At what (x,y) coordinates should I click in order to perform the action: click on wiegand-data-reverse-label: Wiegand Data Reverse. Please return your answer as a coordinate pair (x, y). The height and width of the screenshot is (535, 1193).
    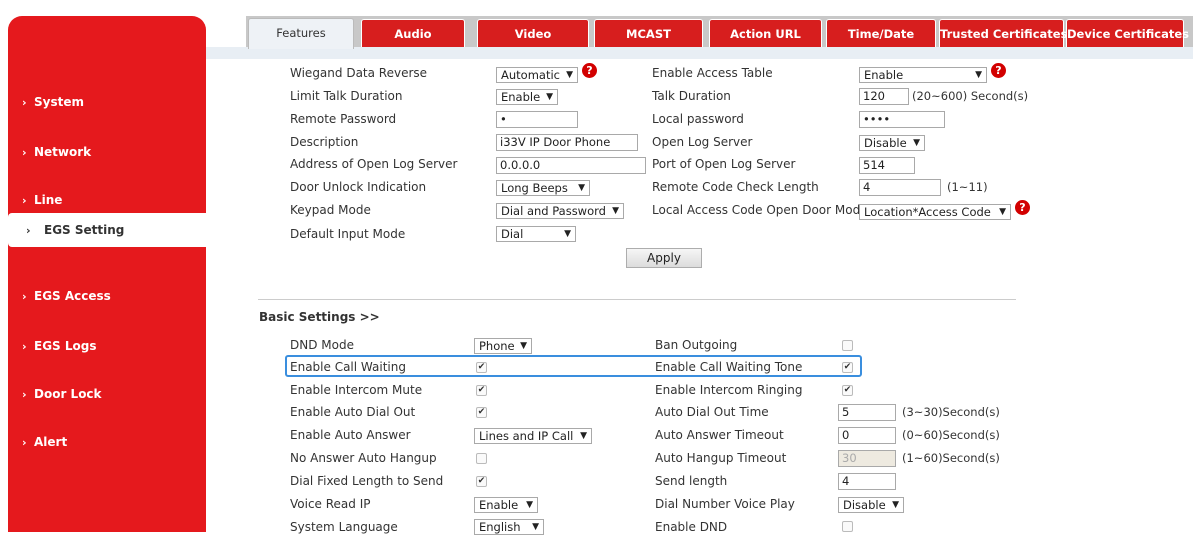
    Looking at the image, I should click on (359, 73).